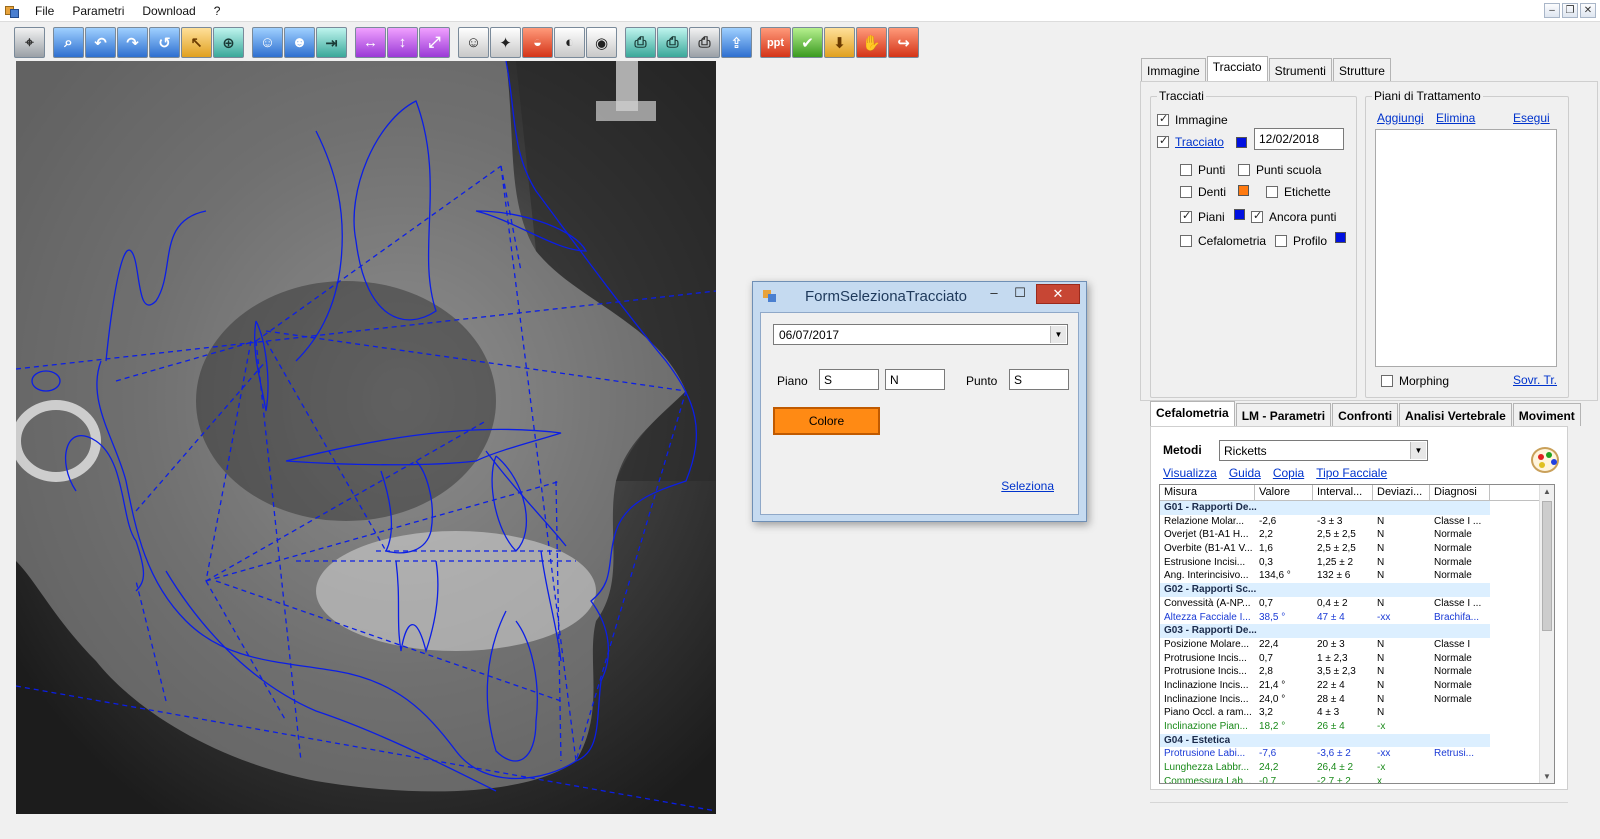 The height and width of the screenshot is (839, 1600). What do you see at coordinates (217, 11) in the screenshot?
I see `menu-help: ?` at bounding box center [217, 11].